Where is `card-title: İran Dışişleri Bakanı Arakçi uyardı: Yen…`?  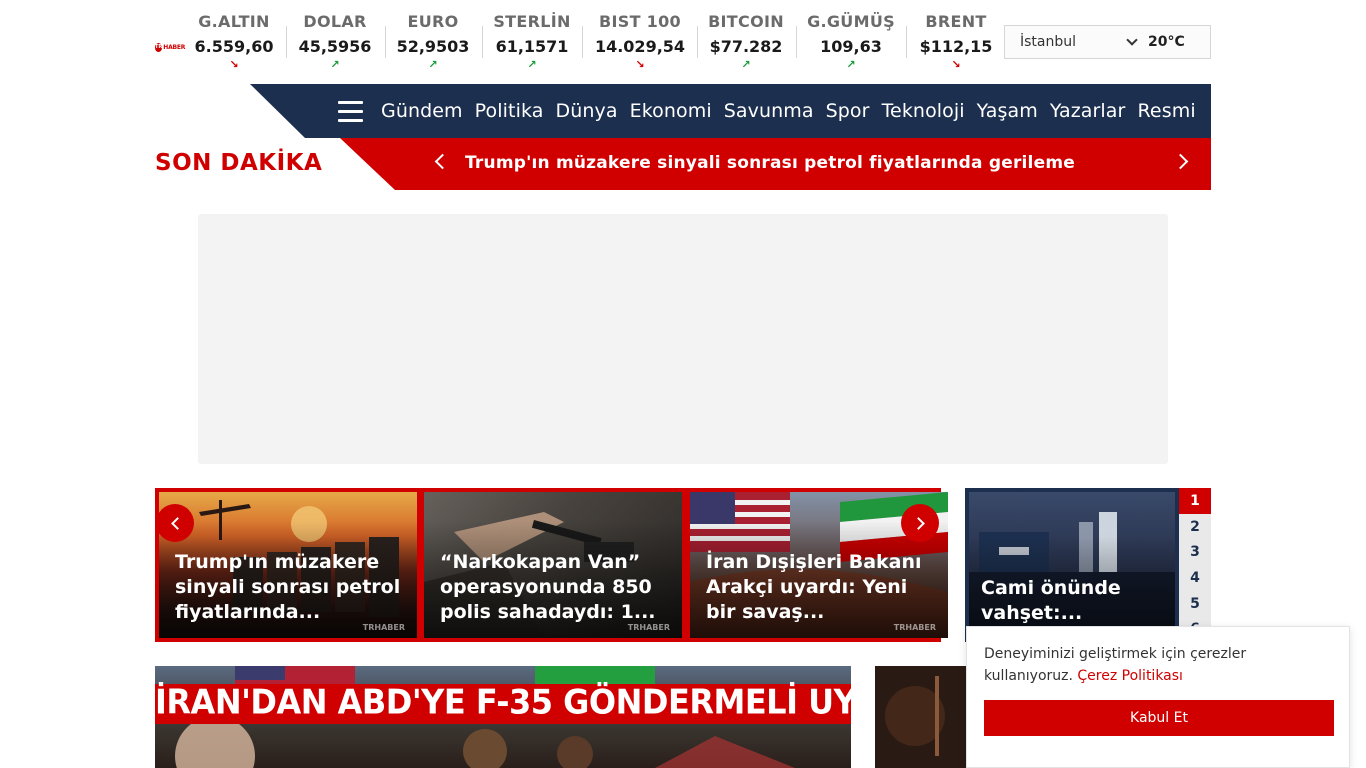
card-title: İran Dışişleri Bakanı Arakçi uyardı: Yen… is located at coordinates (814, 587).